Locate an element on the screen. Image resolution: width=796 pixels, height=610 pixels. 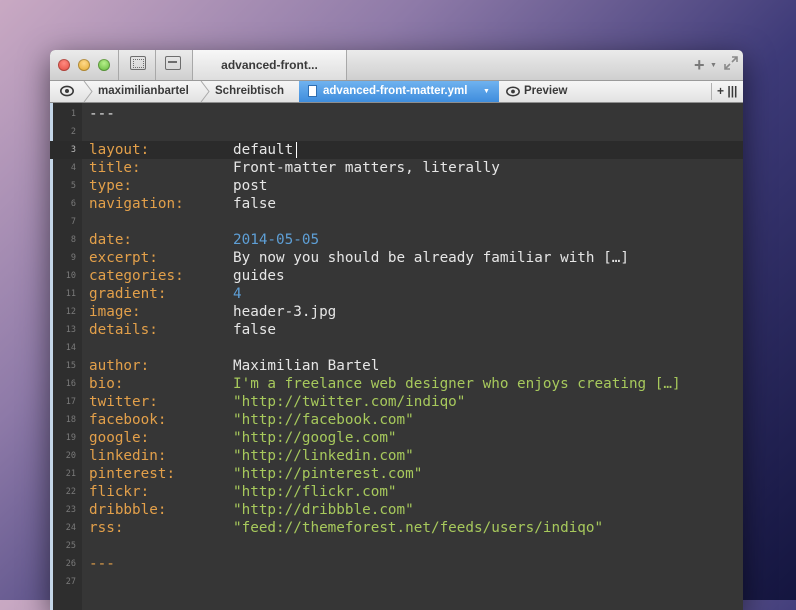
code-line: 4 title: Front-matter matters, literally is located at coordinates (396, 168).